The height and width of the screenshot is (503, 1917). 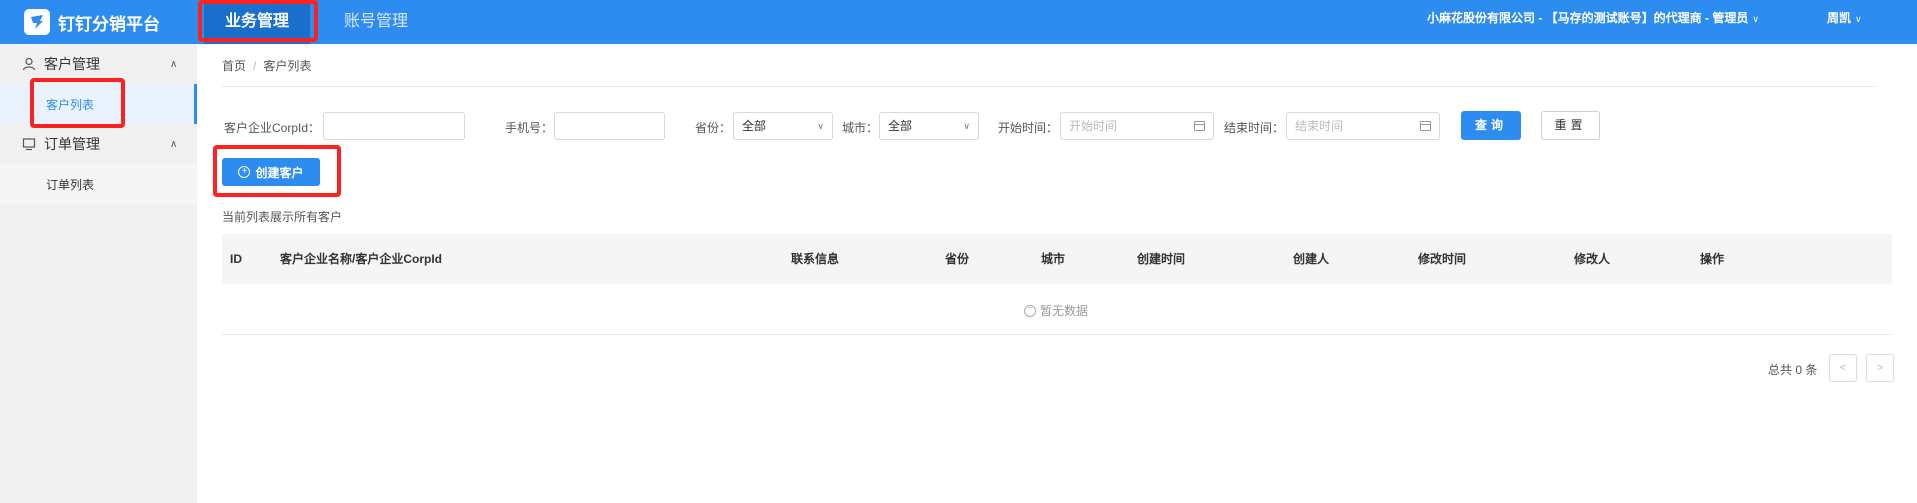 I want to click on column-header: 操作, so click(x=1712, y=259).